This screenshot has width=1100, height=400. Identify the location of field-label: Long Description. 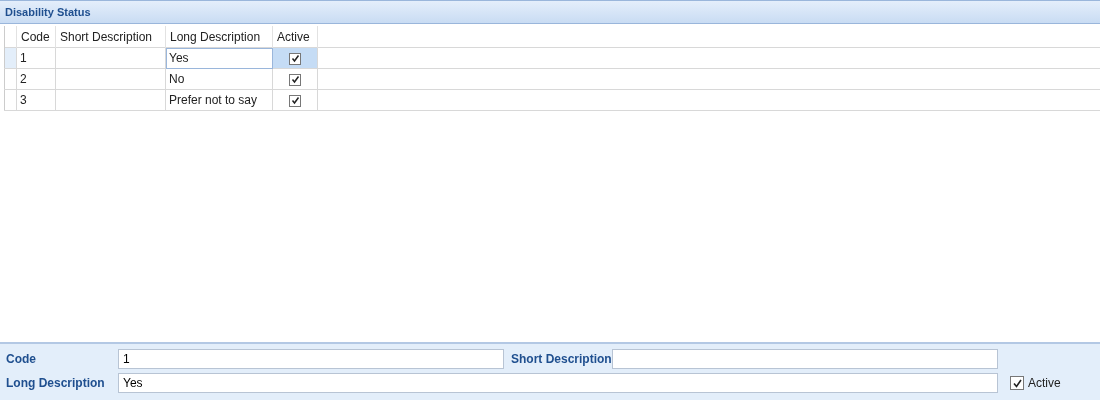
(56, 383).